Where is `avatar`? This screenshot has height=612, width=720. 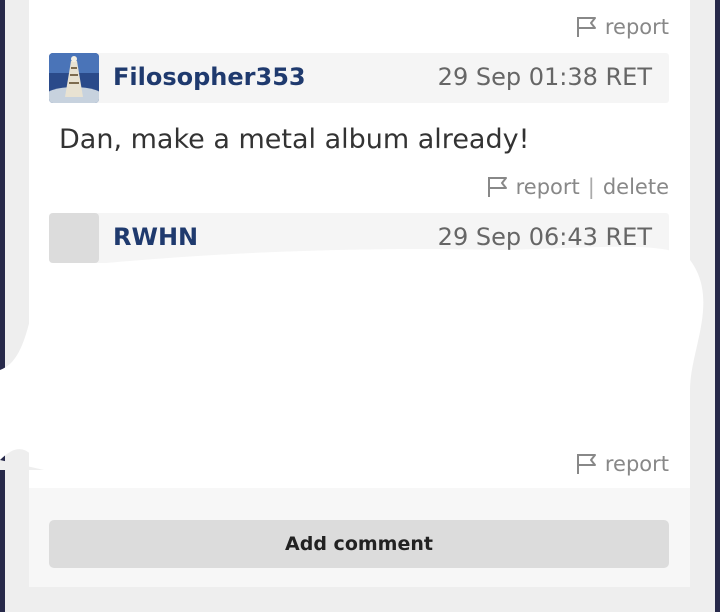
avatar is located at coordinates (74, 78).